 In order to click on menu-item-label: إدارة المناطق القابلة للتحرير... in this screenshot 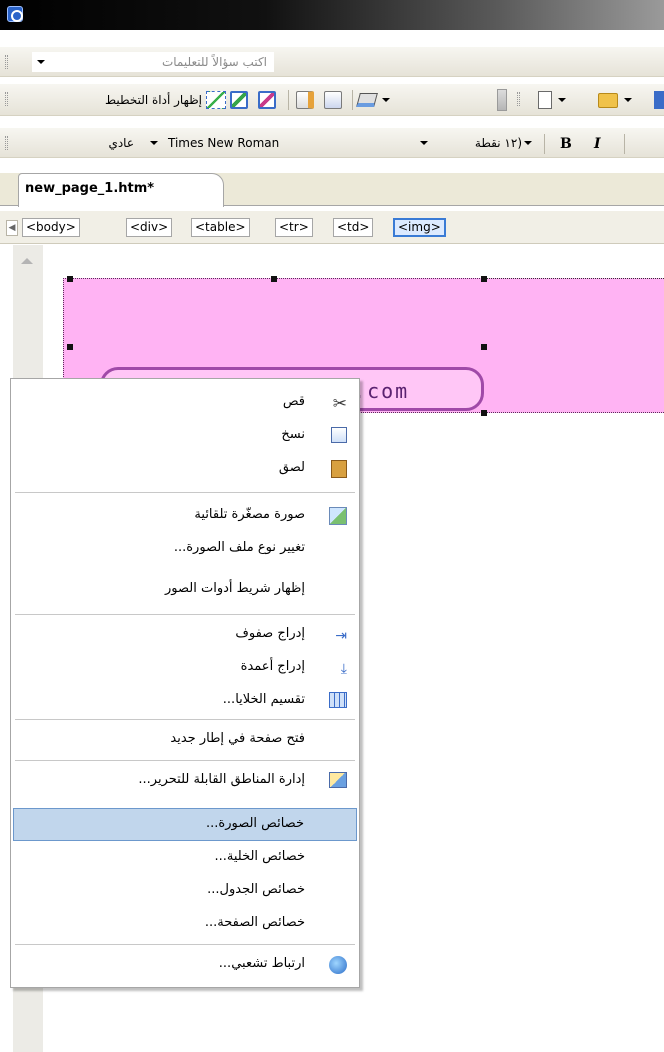, I will do `click(221, 779)`.